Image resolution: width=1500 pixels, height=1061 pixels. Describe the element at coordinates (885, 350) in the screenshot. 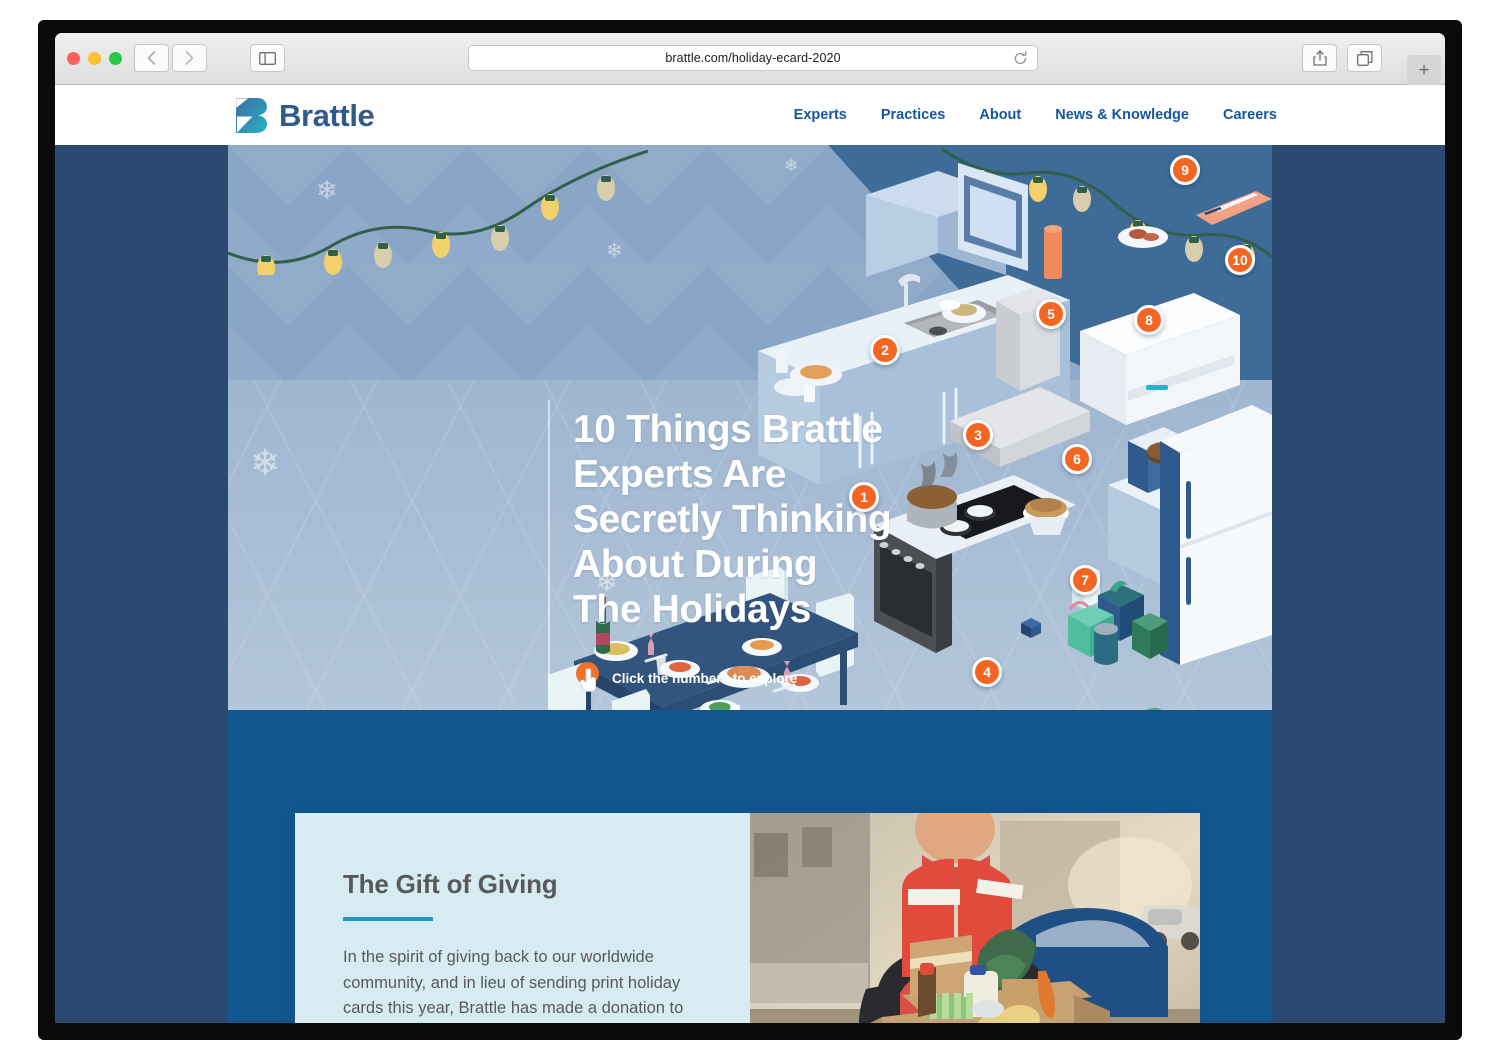

I see `hotspot-2-kitchen-sink: 2` at that location.